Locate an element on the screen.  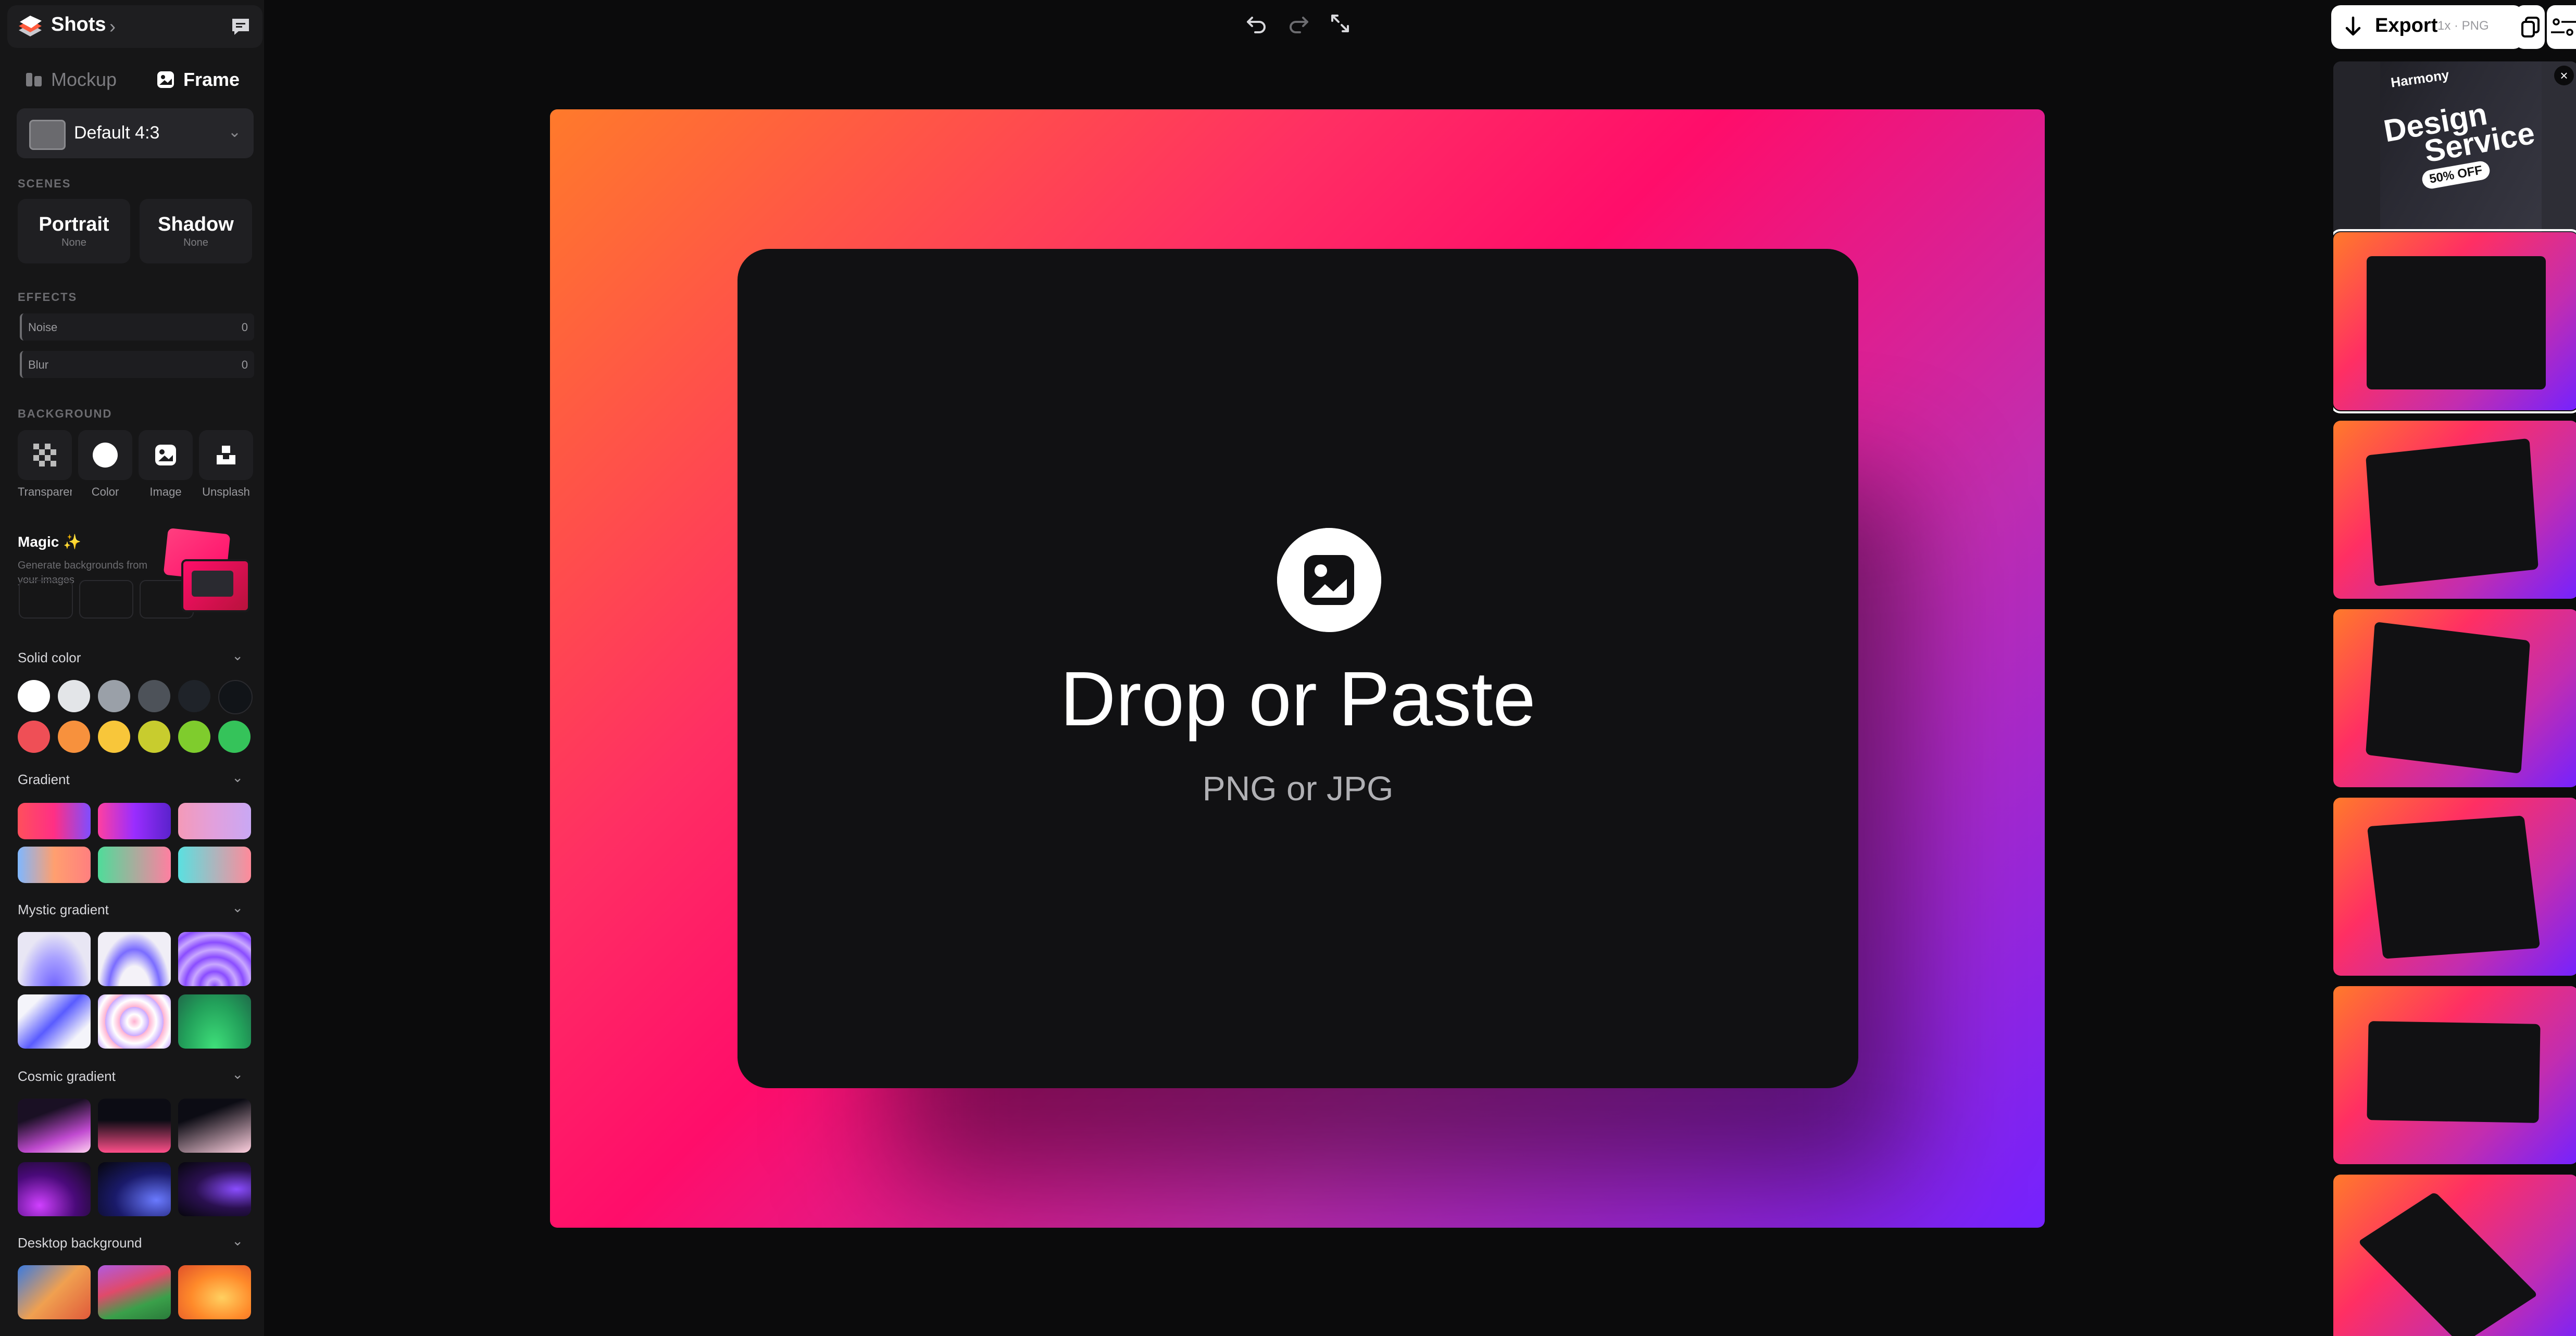
cosmic-gradient-heading: Cosmic gradient is located at coordinates (67, 1076).